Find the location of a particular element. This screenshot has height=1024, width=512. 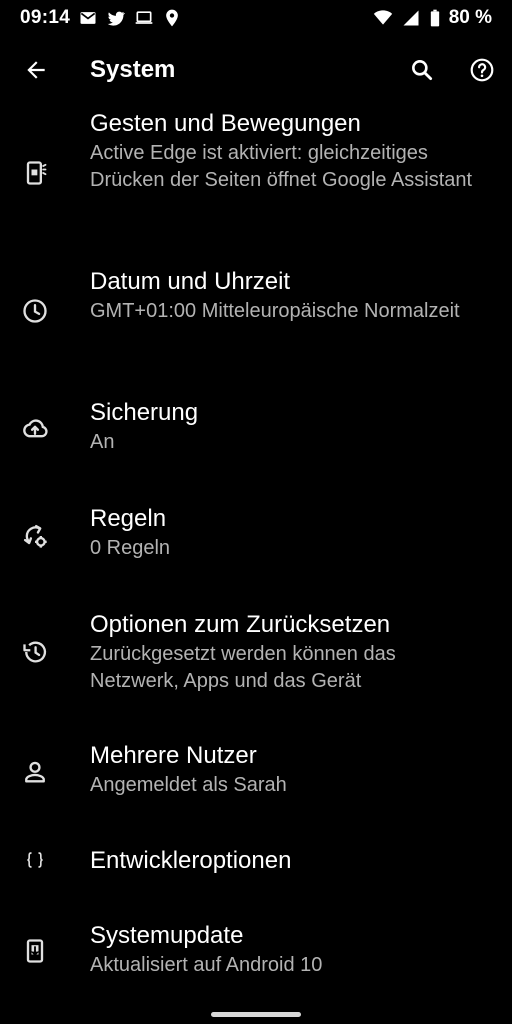

gmail-icon is located at coordinates (88, 18).